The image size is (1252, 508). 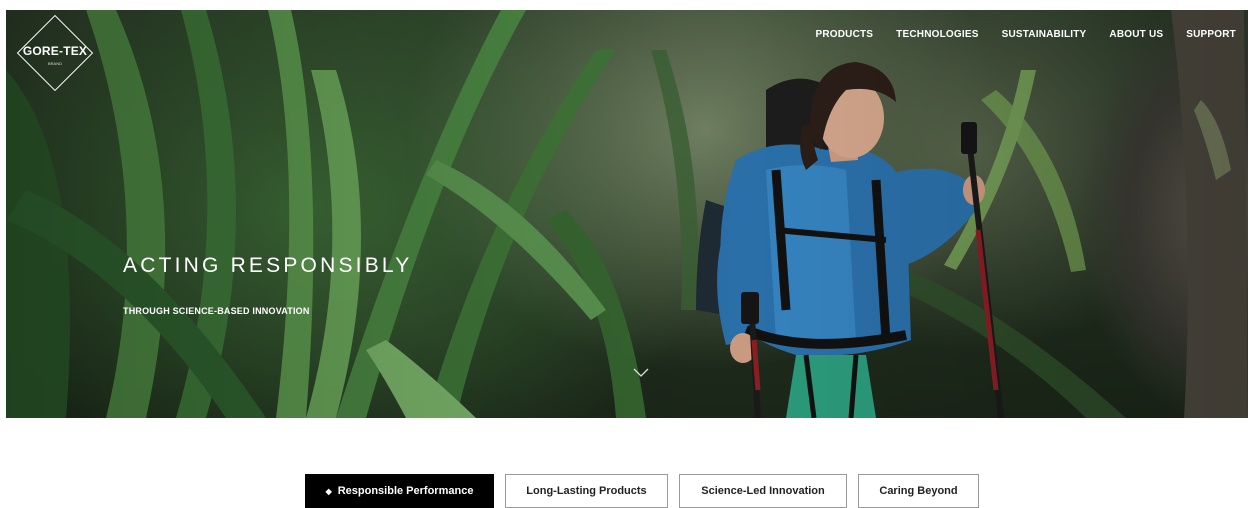 I want to click on tab-science-led-innovation: Science-Led Innovation, so click(x=763, y=491).